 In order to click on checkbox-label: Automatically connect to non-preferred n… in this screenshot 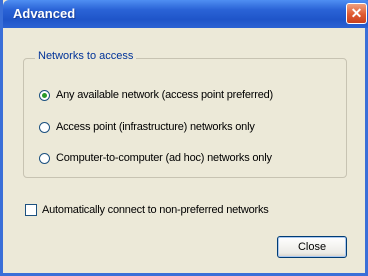, I will do `click(155, 210)`.